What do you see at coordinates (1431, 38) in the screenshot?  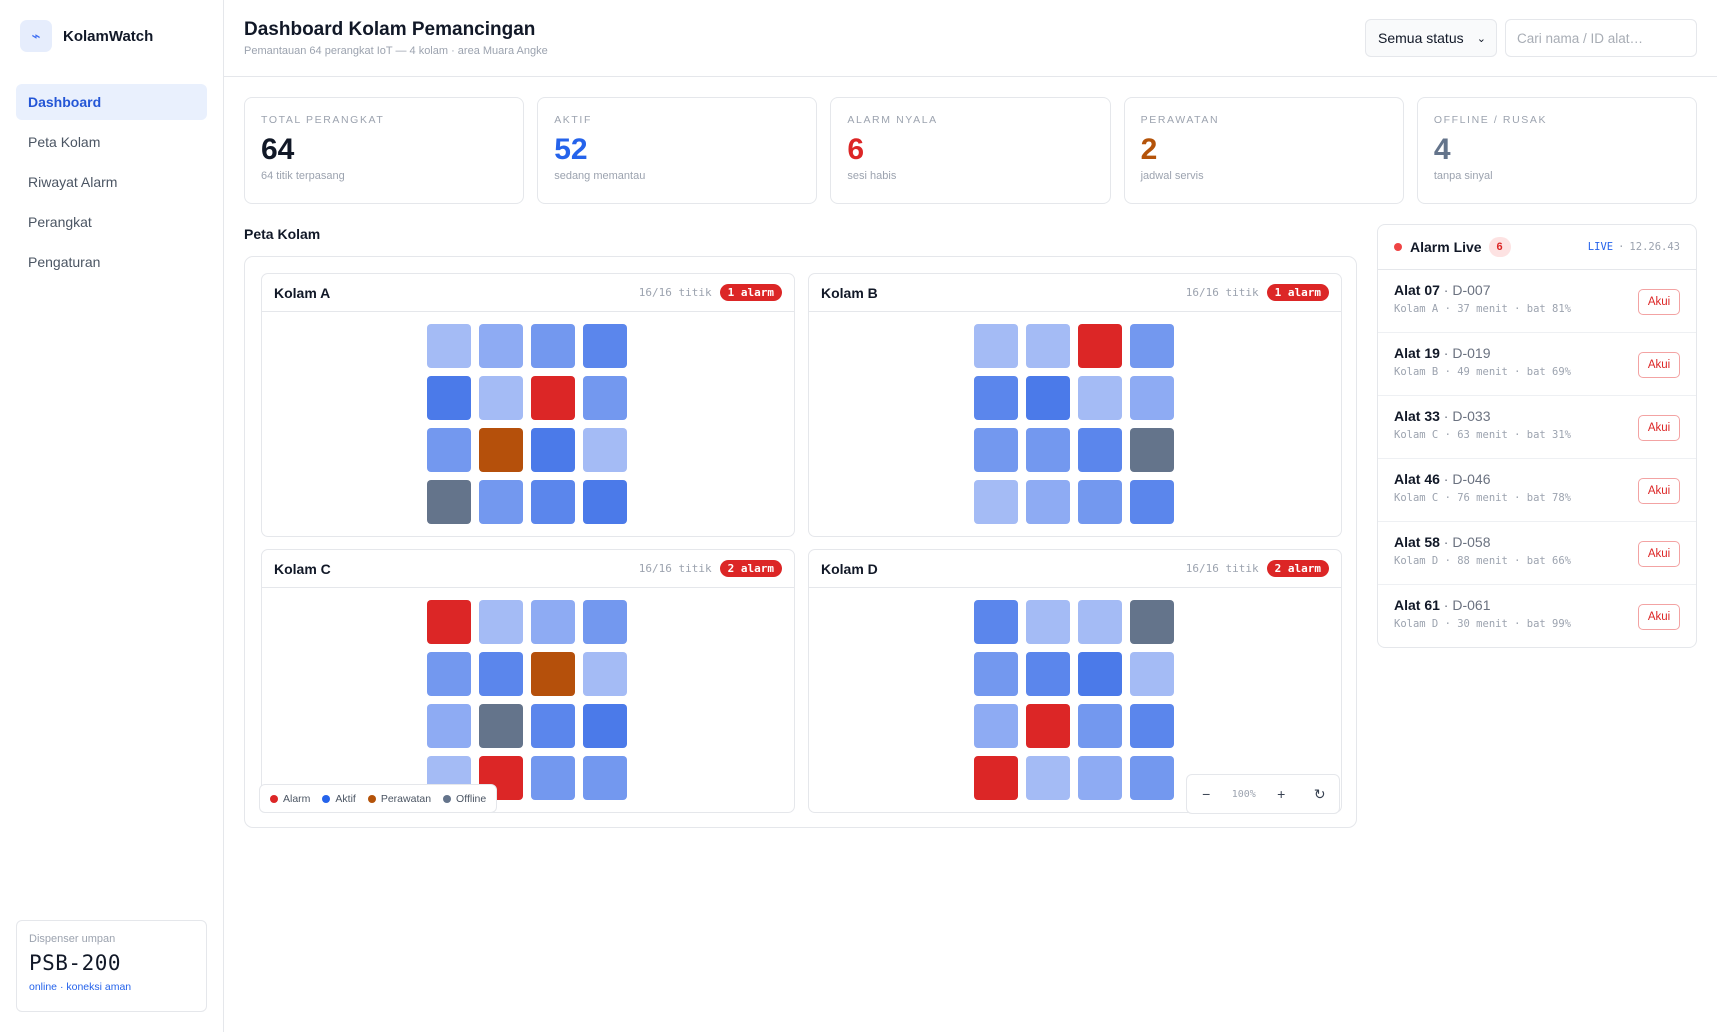 I see `status-filter-select: Semua status ⌄` at bounding box center [1431, 38].